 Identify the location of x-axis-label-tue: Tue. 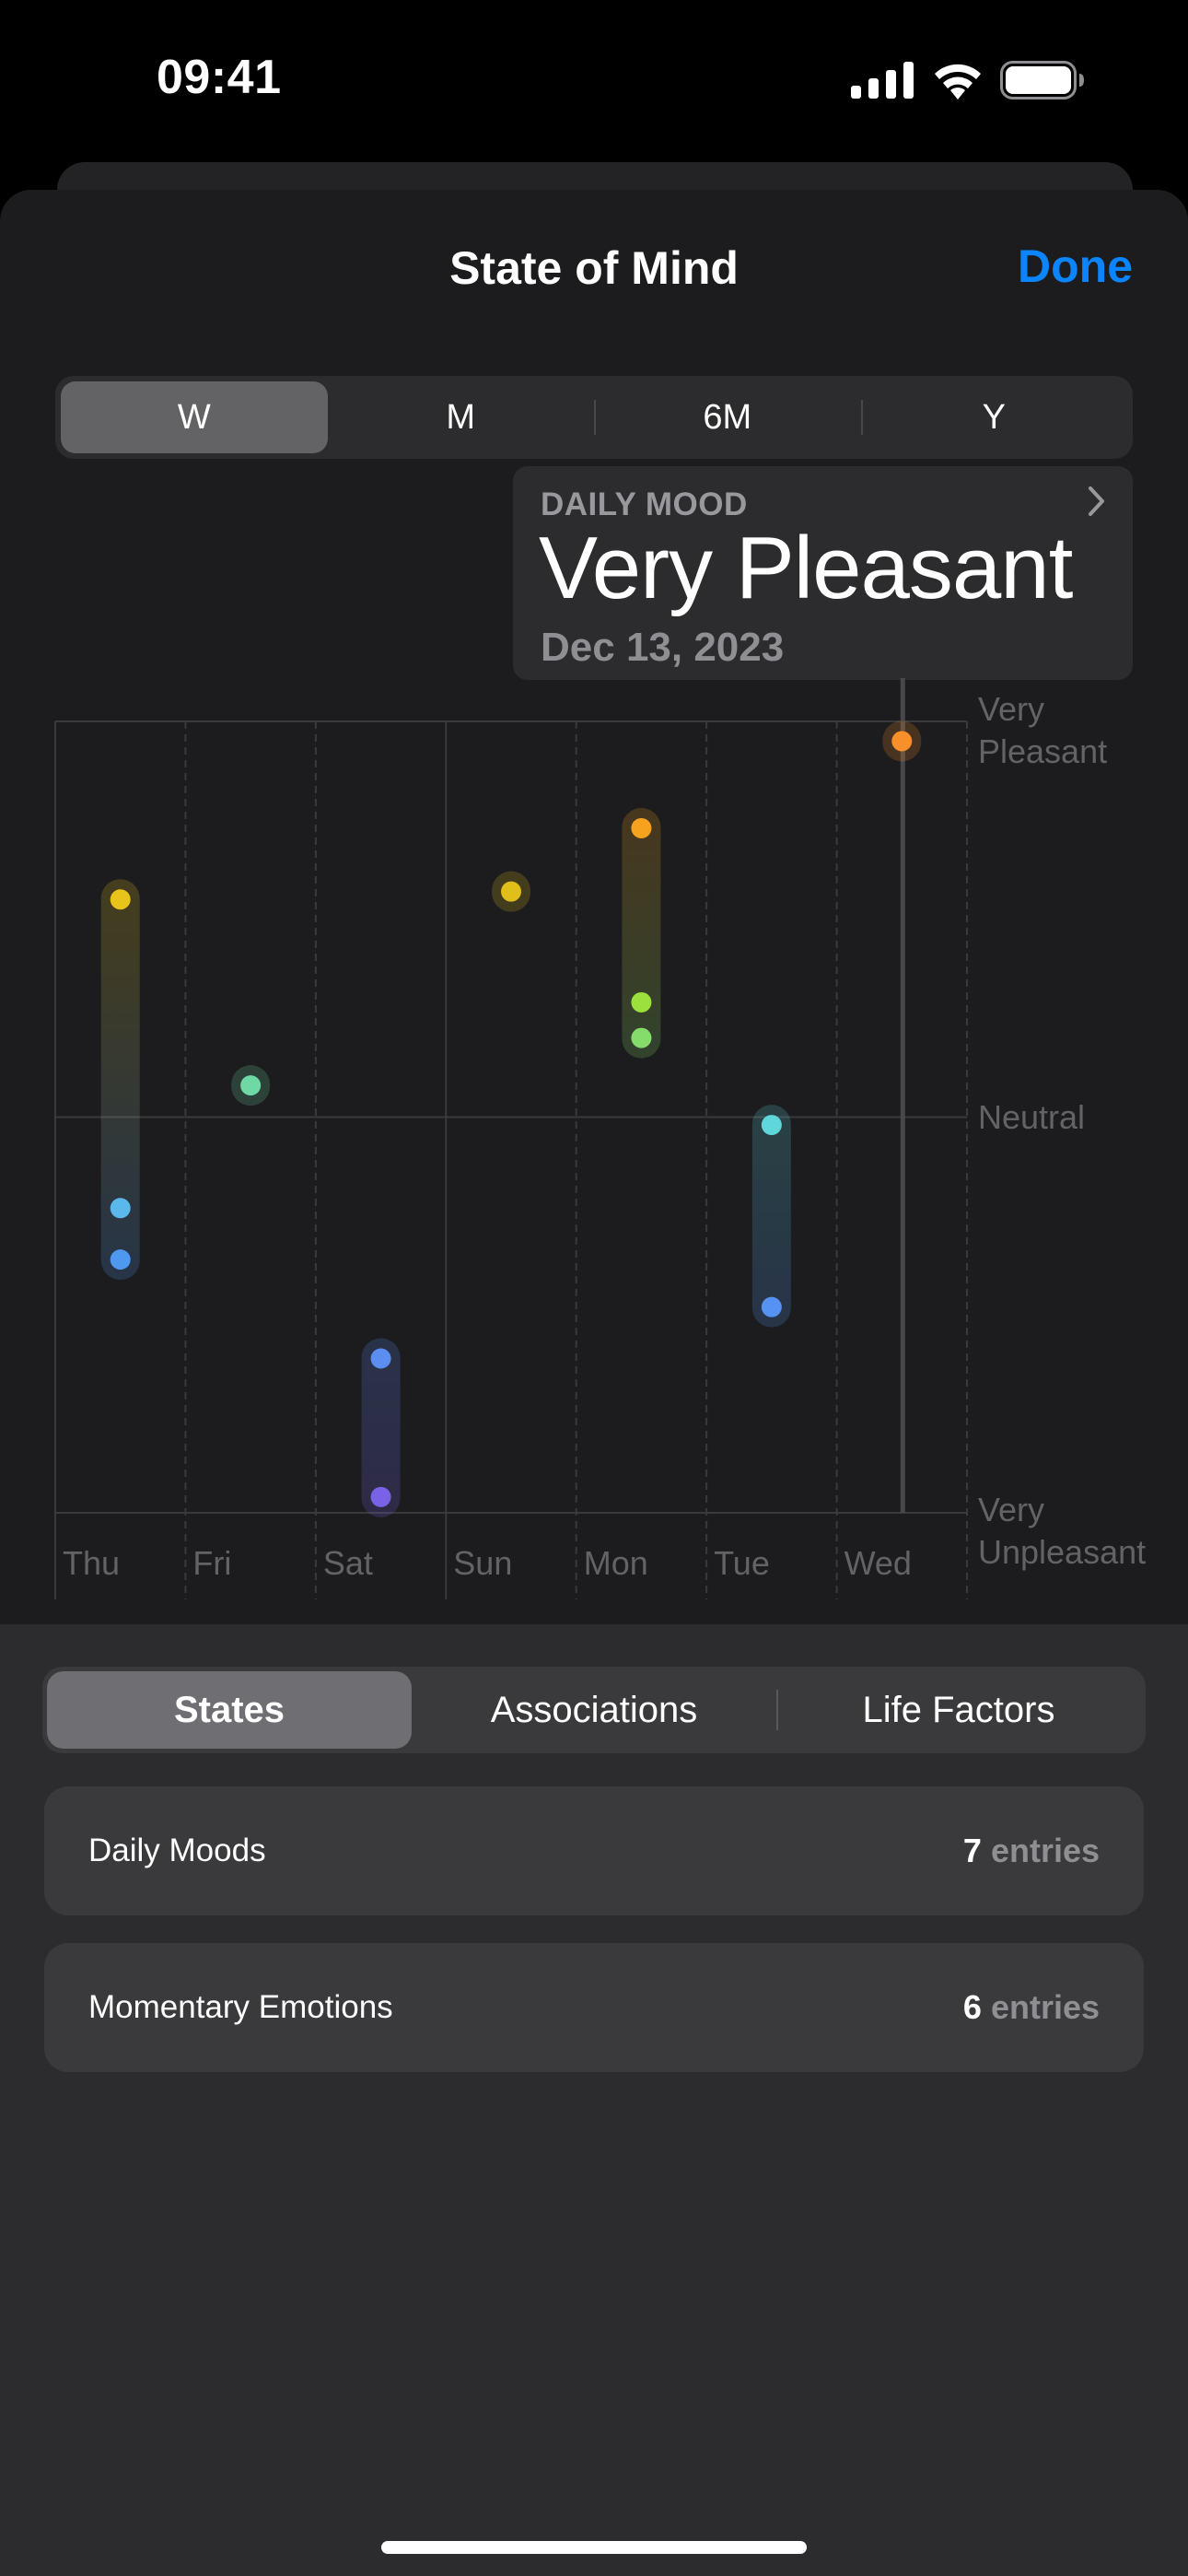
(742, 1563).